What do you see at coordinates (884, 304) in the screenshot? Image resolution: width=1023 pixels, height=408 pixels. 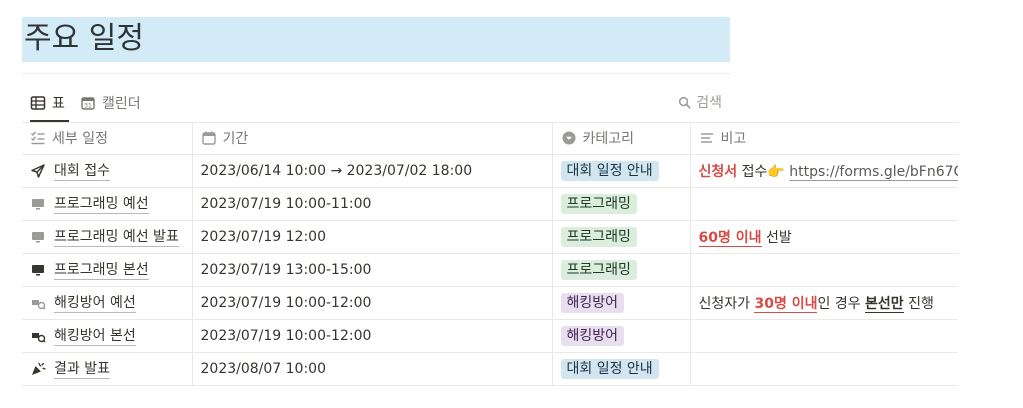 I see `note-emphasis: 본선만` at bounding box center [884, 304].